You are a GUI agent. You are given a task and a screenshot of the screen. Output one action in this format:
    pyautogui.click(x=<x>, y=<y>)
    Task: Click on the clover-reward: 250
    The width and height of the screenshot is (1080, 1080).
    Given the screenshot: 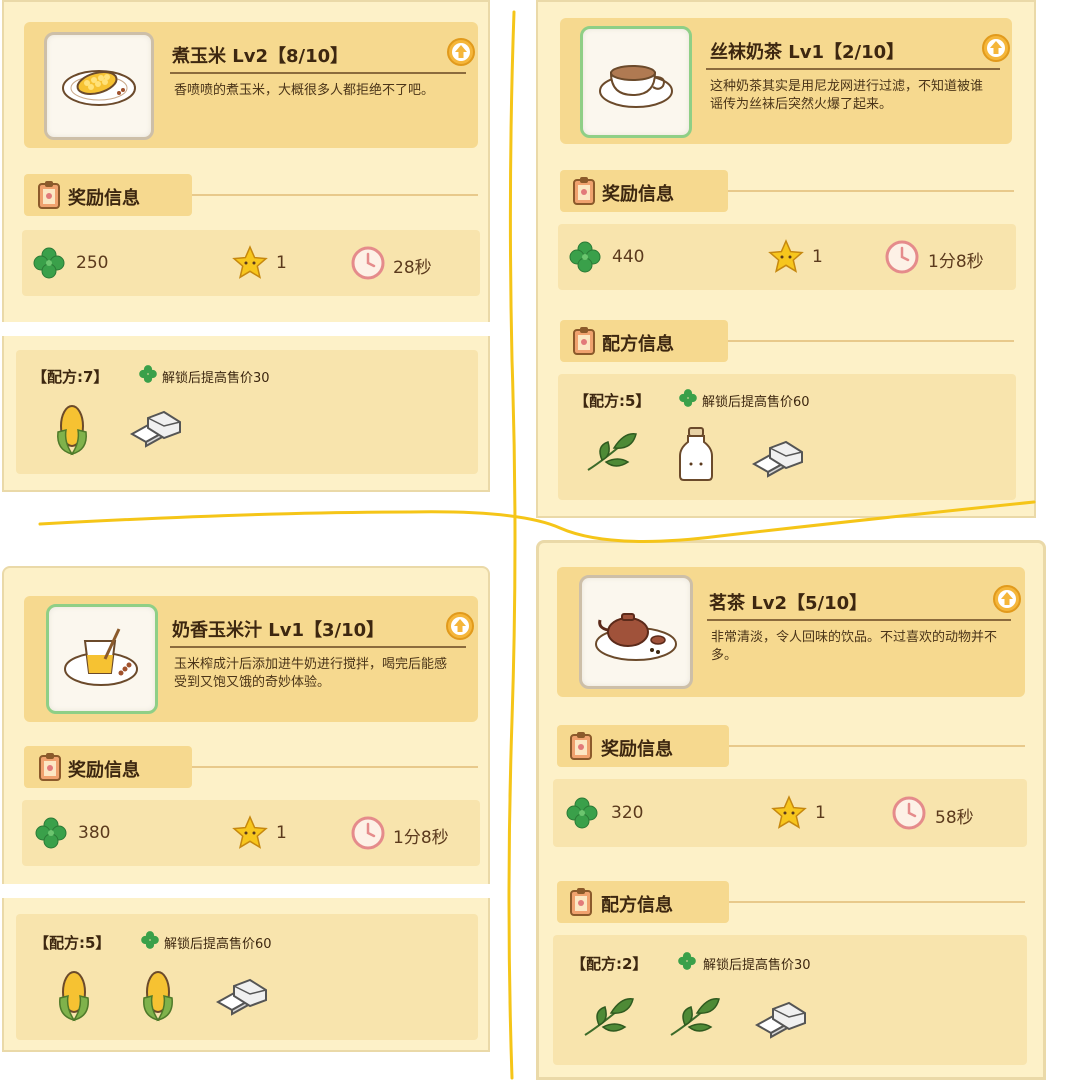 What is the action you would take?
    pyautogui.click(x=92, y=263)
    